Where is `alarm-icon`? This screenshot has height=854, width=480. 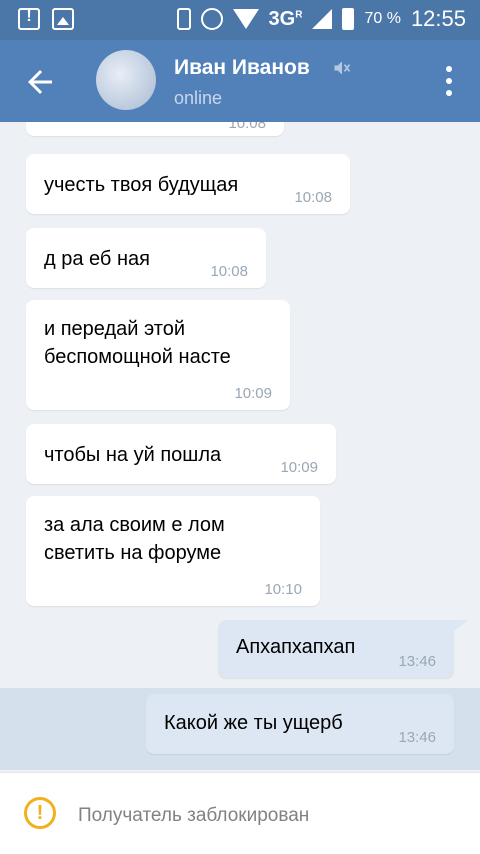
alarm-icon is located at coordinates (211, 19).